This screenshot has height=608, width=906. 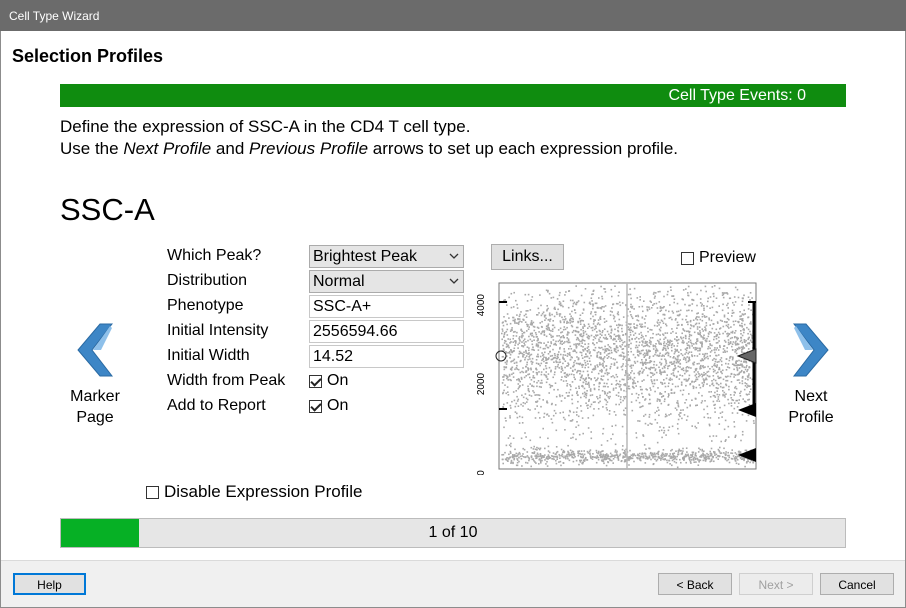 I want to click on cancel-button: Cancel, so click(x=857, y=584).